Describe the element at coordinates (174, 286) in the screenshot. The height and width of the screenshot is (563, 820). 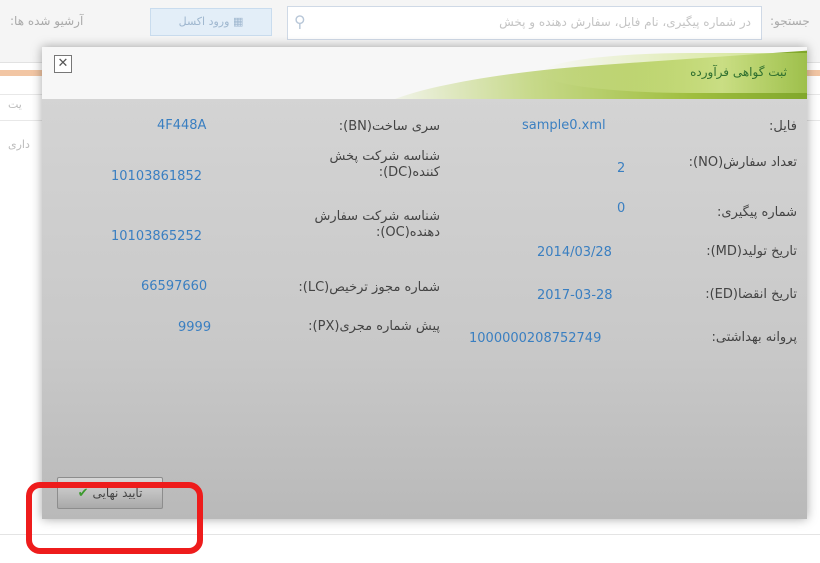
I see `clearance-permit-value: 66597660` at that location.